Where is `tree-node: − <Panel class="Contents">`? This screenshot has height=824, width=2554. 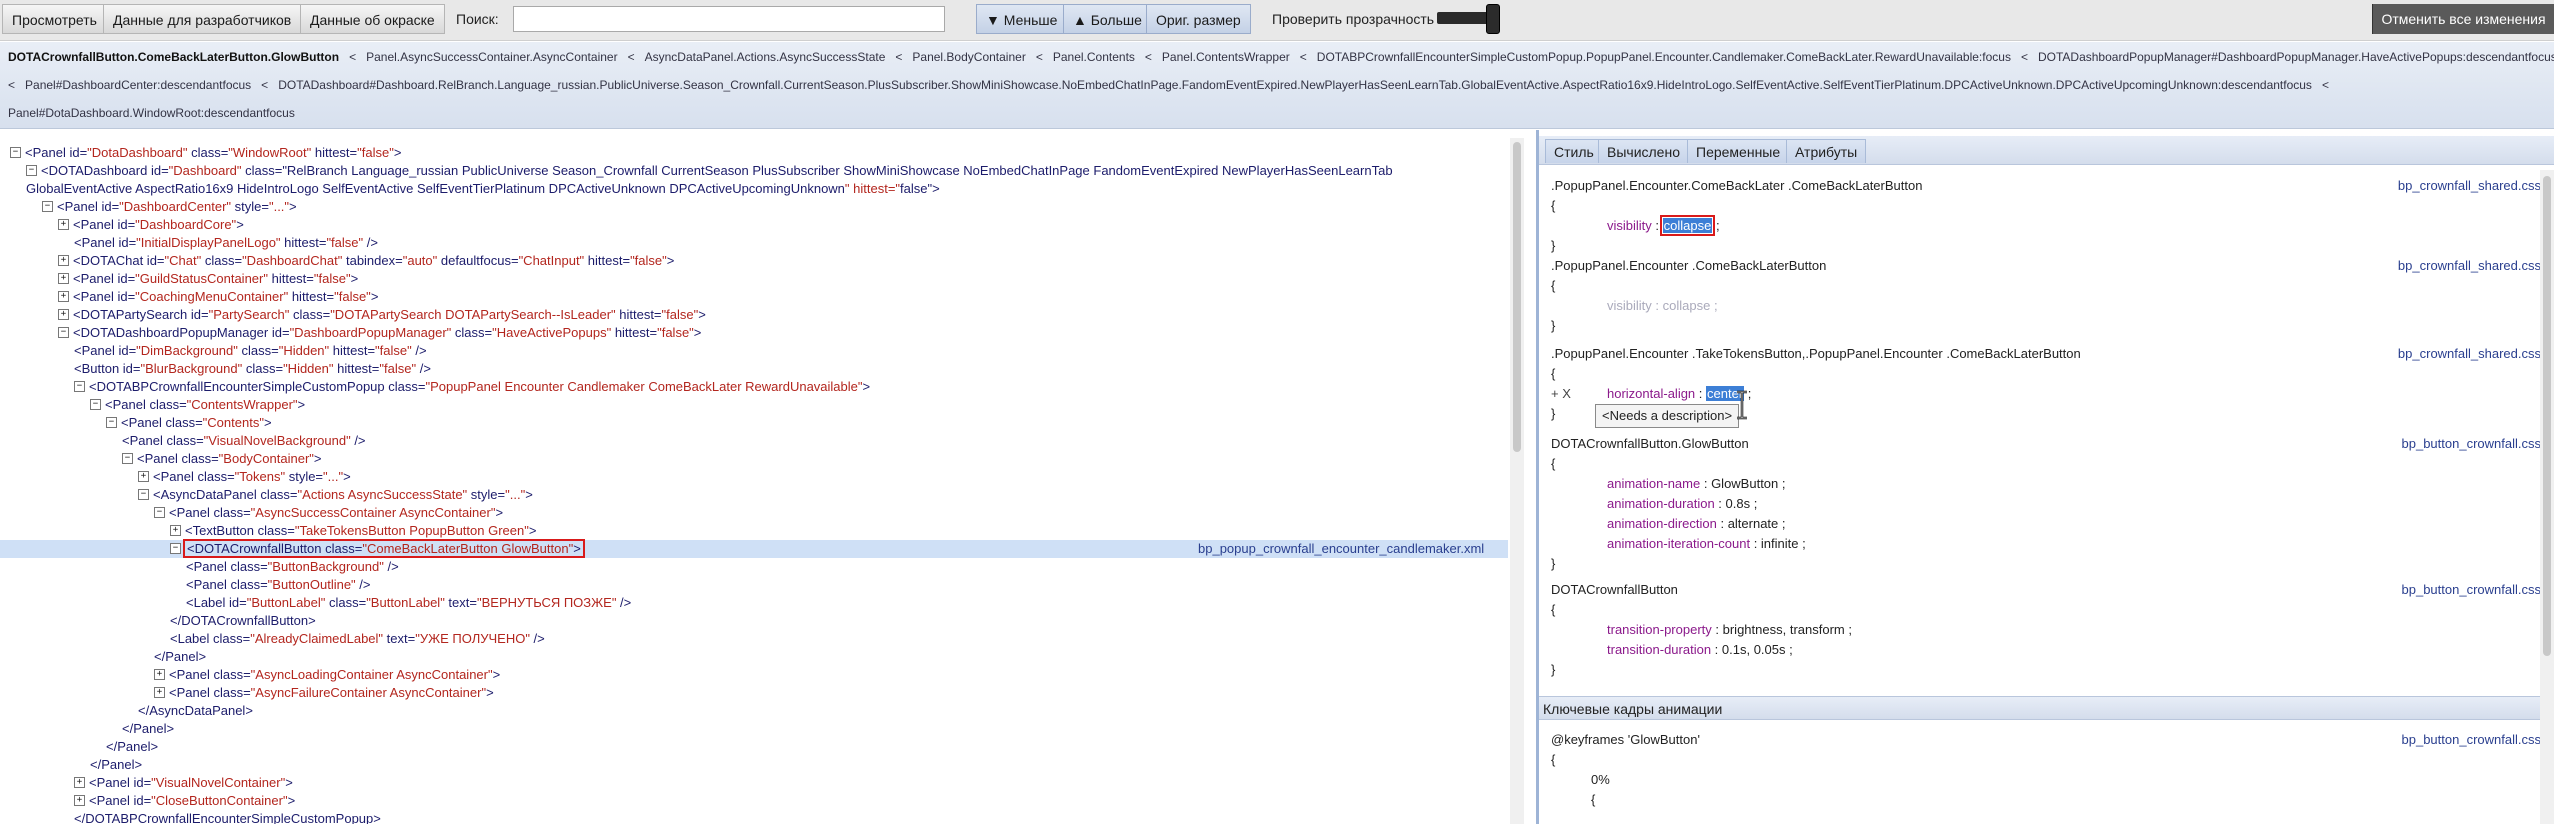
tree-node: − <Panel class="Contents"> is located at coordinates (754, 423).